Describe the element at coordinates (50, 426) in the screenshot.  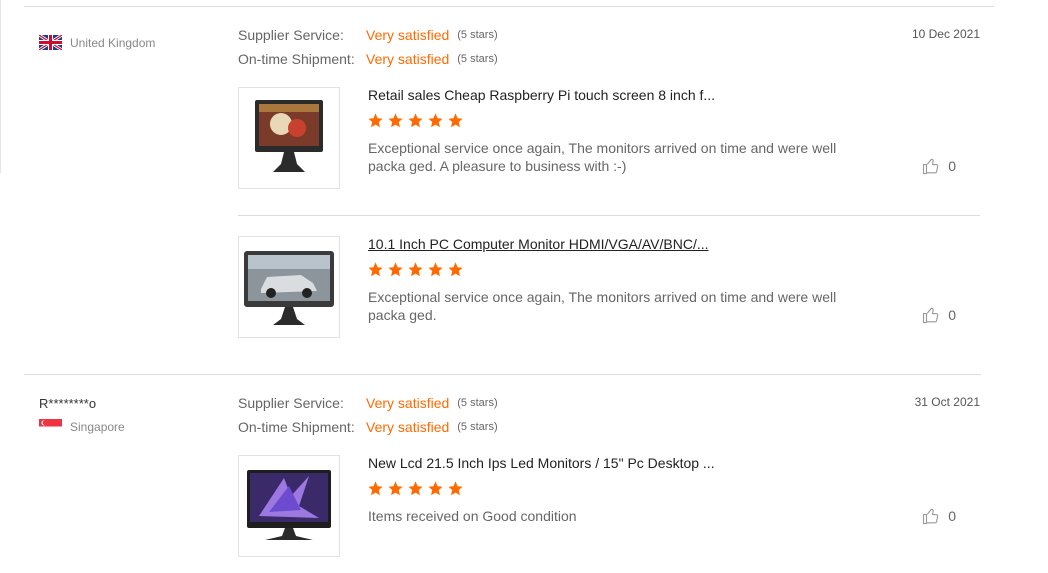
I see `singapore-flag-icon` at that location.